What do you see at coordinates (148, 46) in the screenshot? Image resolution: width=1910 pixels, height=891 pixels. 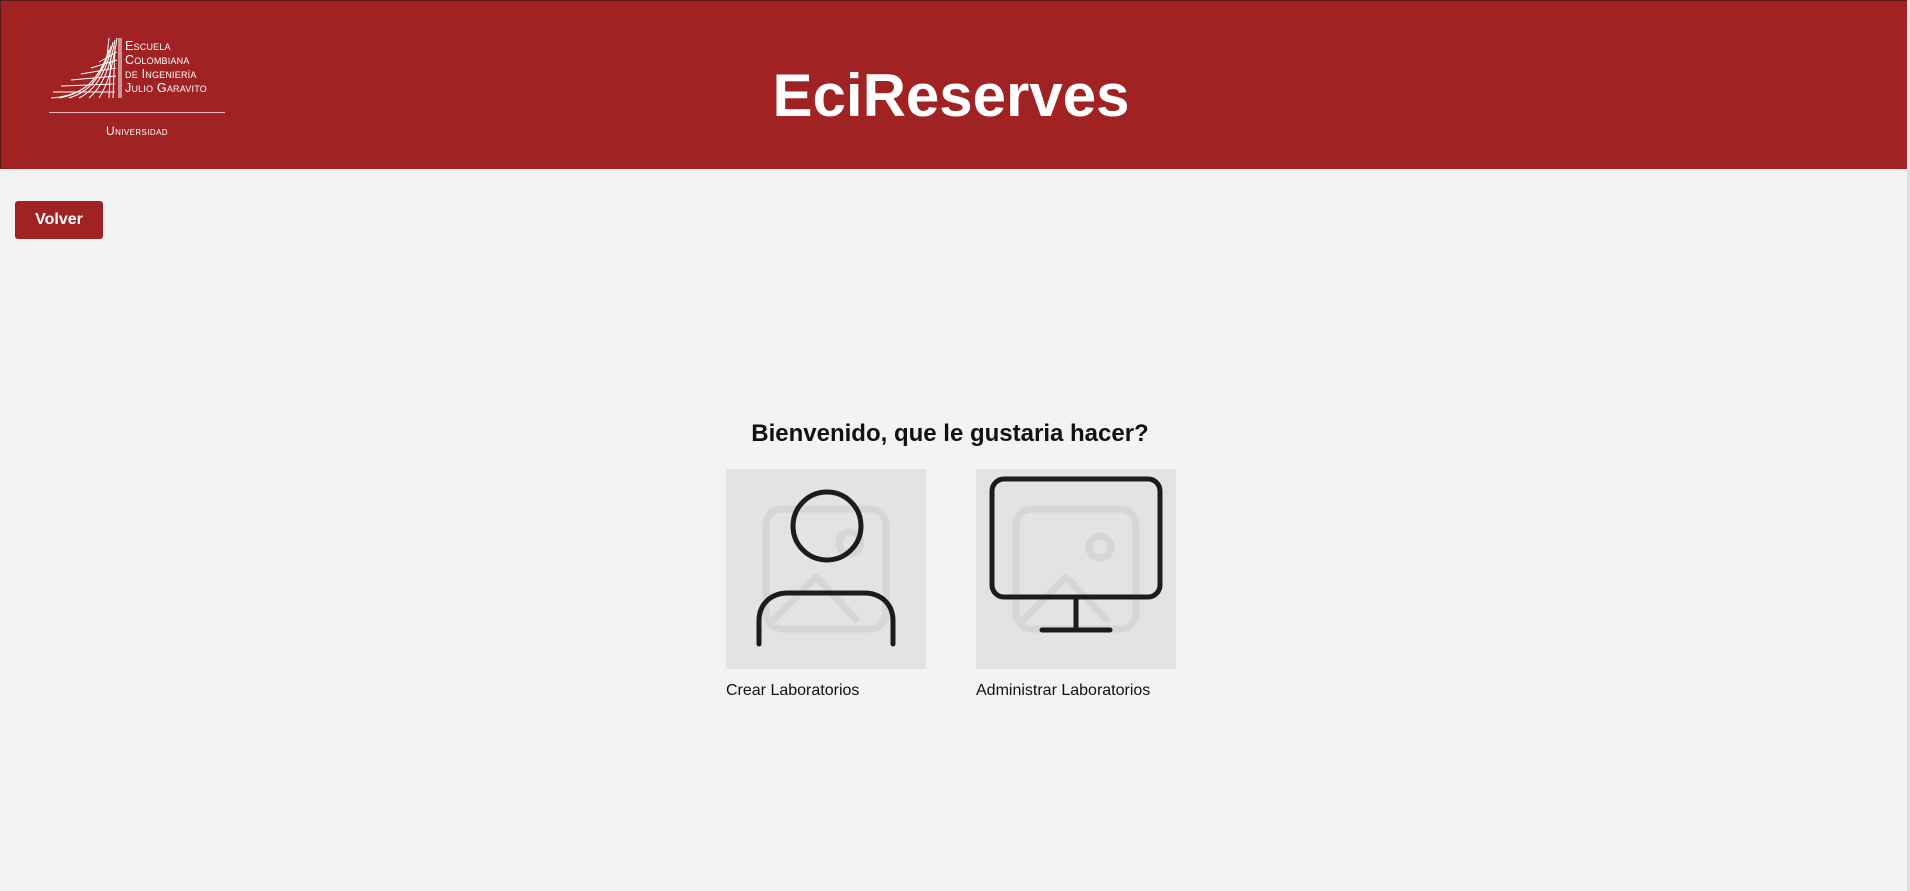 I see `logo-line-1: Escuela` at bounding box center [148, 46].